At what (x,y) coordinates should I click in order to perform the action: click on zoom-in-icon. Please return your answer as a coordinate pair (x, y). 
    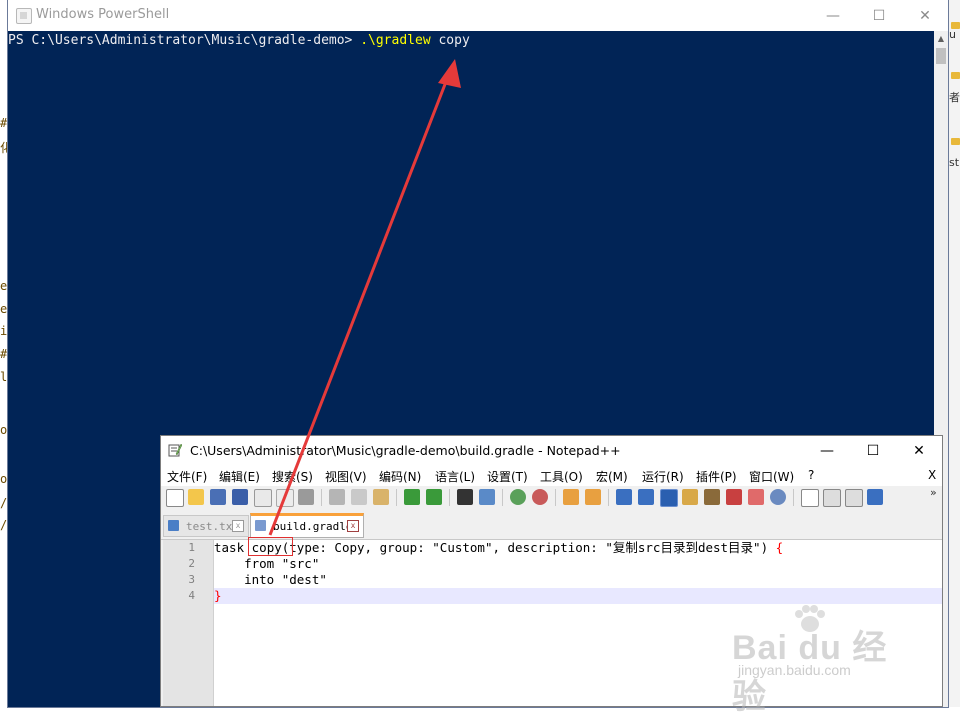
    Looking at the image, I should click on (518, 497).